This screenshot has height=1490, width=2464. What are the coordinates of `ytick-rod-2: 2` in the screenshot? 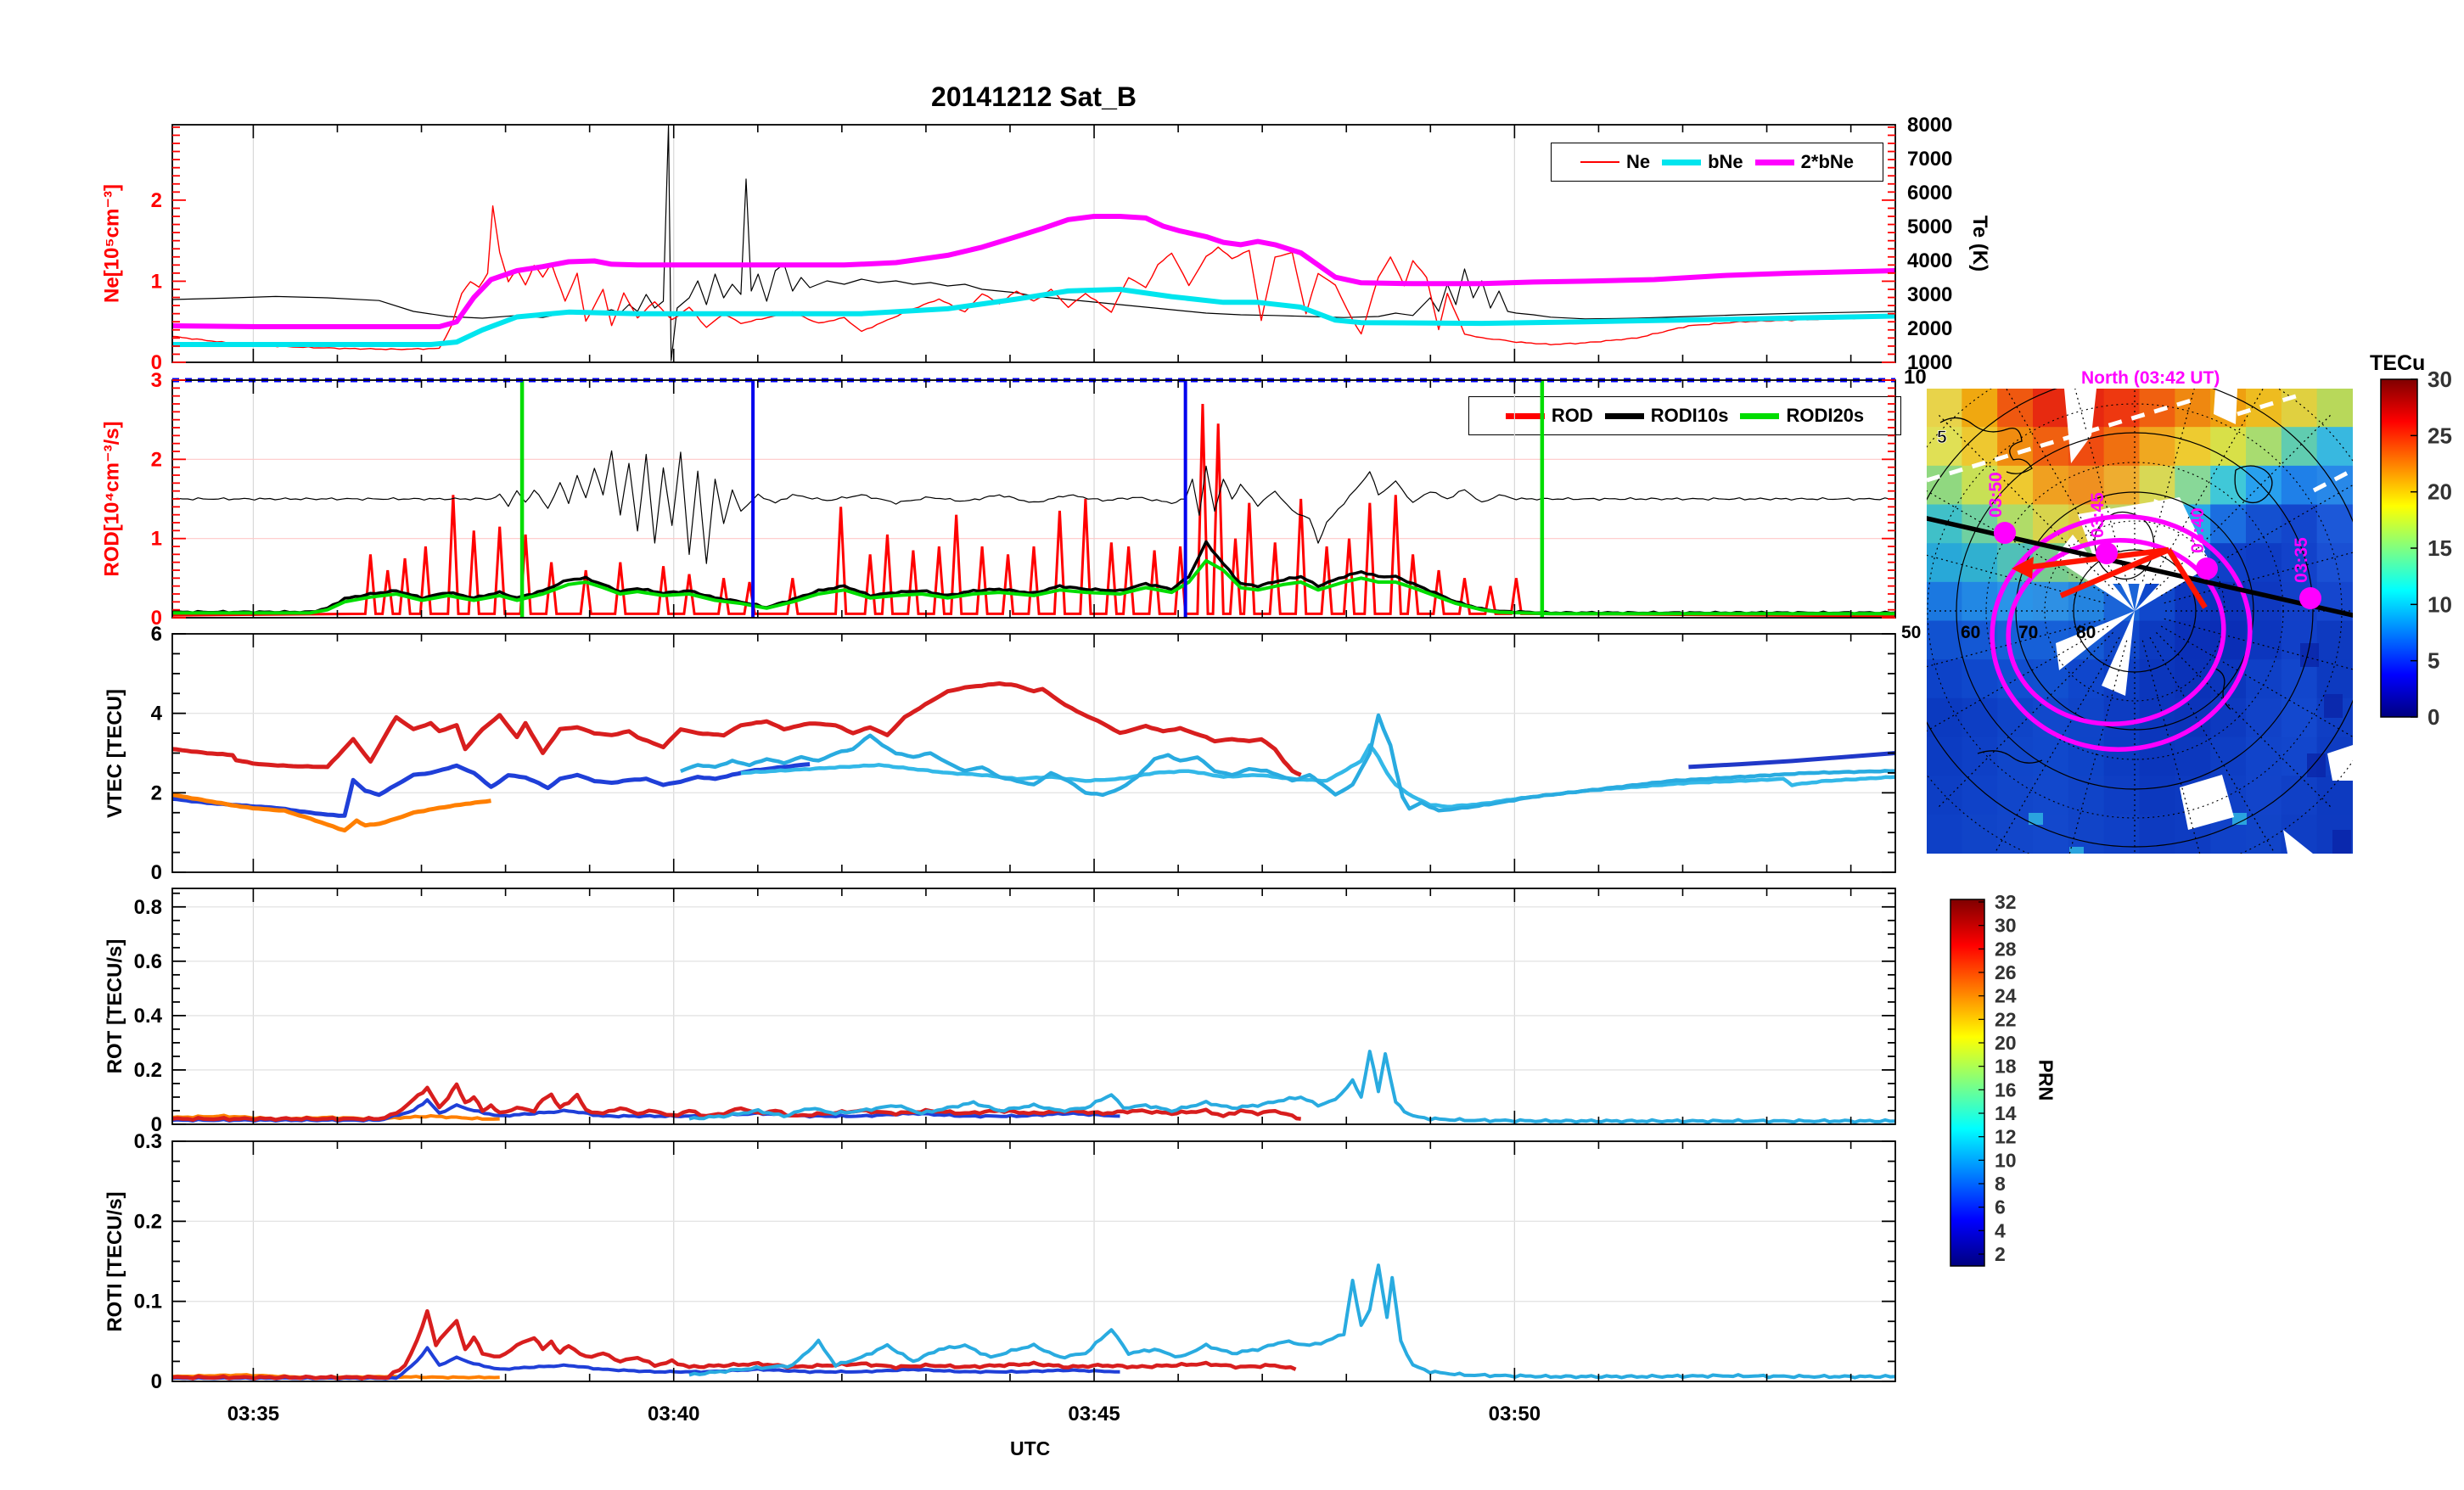 It's located at (156, 459).